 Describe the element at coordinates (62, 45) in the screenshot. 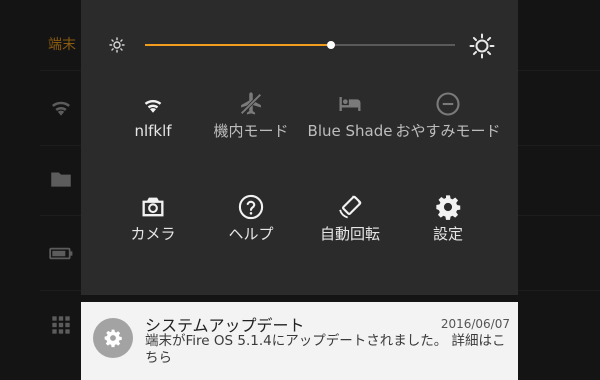

I see `background-device-label: 端末` at that location.